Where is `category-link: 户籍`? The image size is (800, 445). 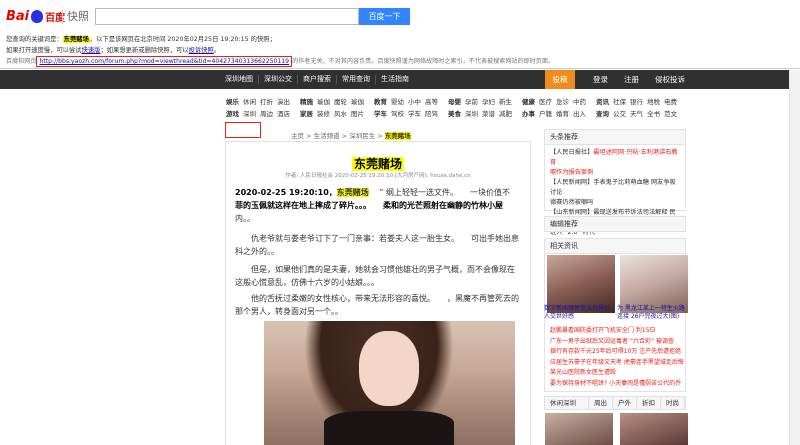
category-link: 户籍 is located at coordinates (545, 114).